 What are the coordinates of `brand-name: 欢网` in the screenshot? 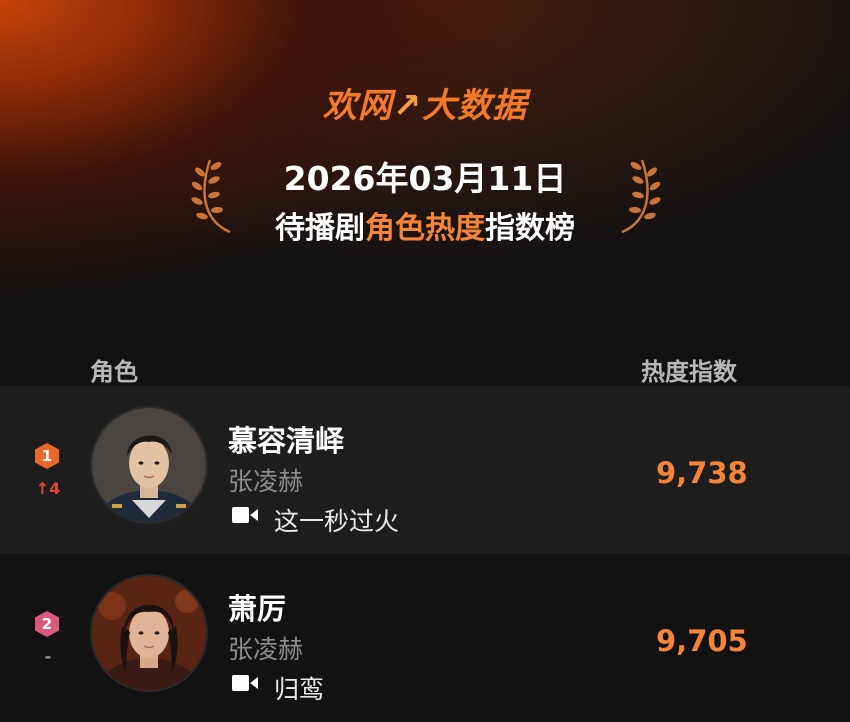 It's located at (357, 106).